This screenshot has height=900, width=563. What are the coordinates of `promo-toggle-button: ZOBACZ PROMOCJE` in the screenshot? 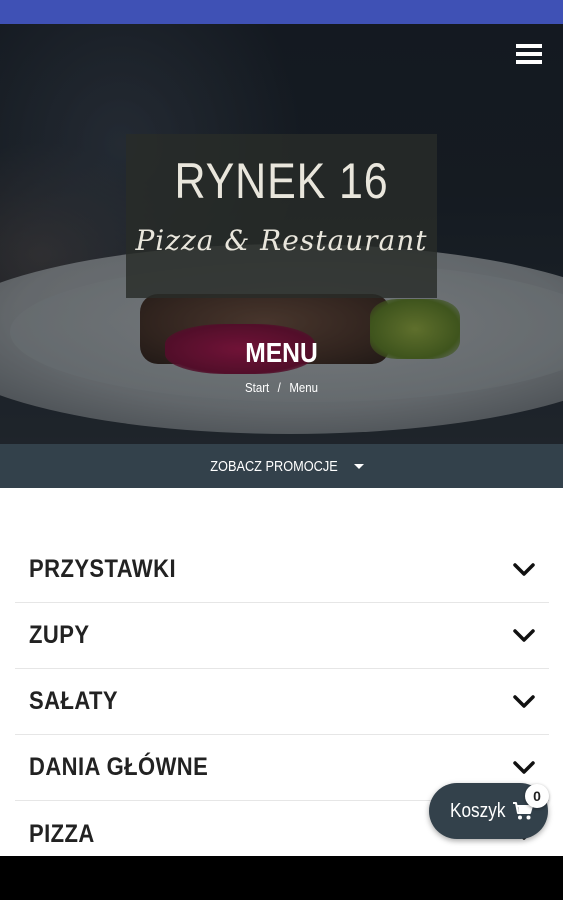 It's located at (281, 466).